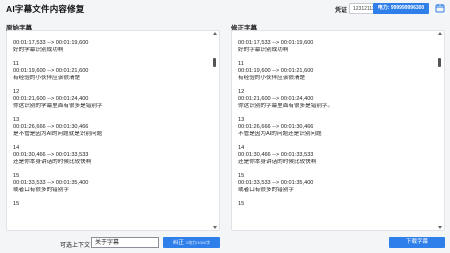 Image resolution: width=450 pixels, height=253 pixels. What do you see at coordinates (178, 243) in the screenshot?
I see `correct-button-label: 纠正` at bounding box center [178, 243].